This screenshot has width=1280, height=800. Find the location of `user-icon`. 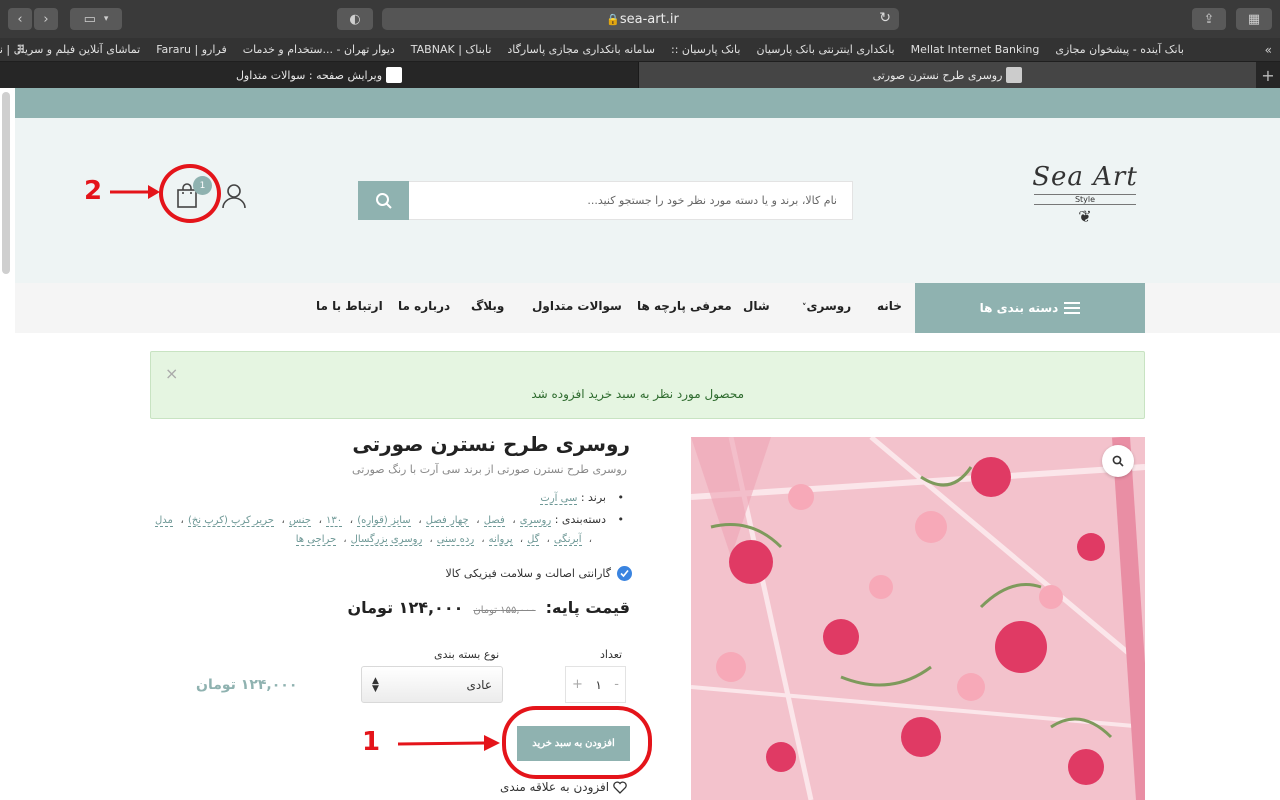

user-icon is located at coordinates (234, 196).